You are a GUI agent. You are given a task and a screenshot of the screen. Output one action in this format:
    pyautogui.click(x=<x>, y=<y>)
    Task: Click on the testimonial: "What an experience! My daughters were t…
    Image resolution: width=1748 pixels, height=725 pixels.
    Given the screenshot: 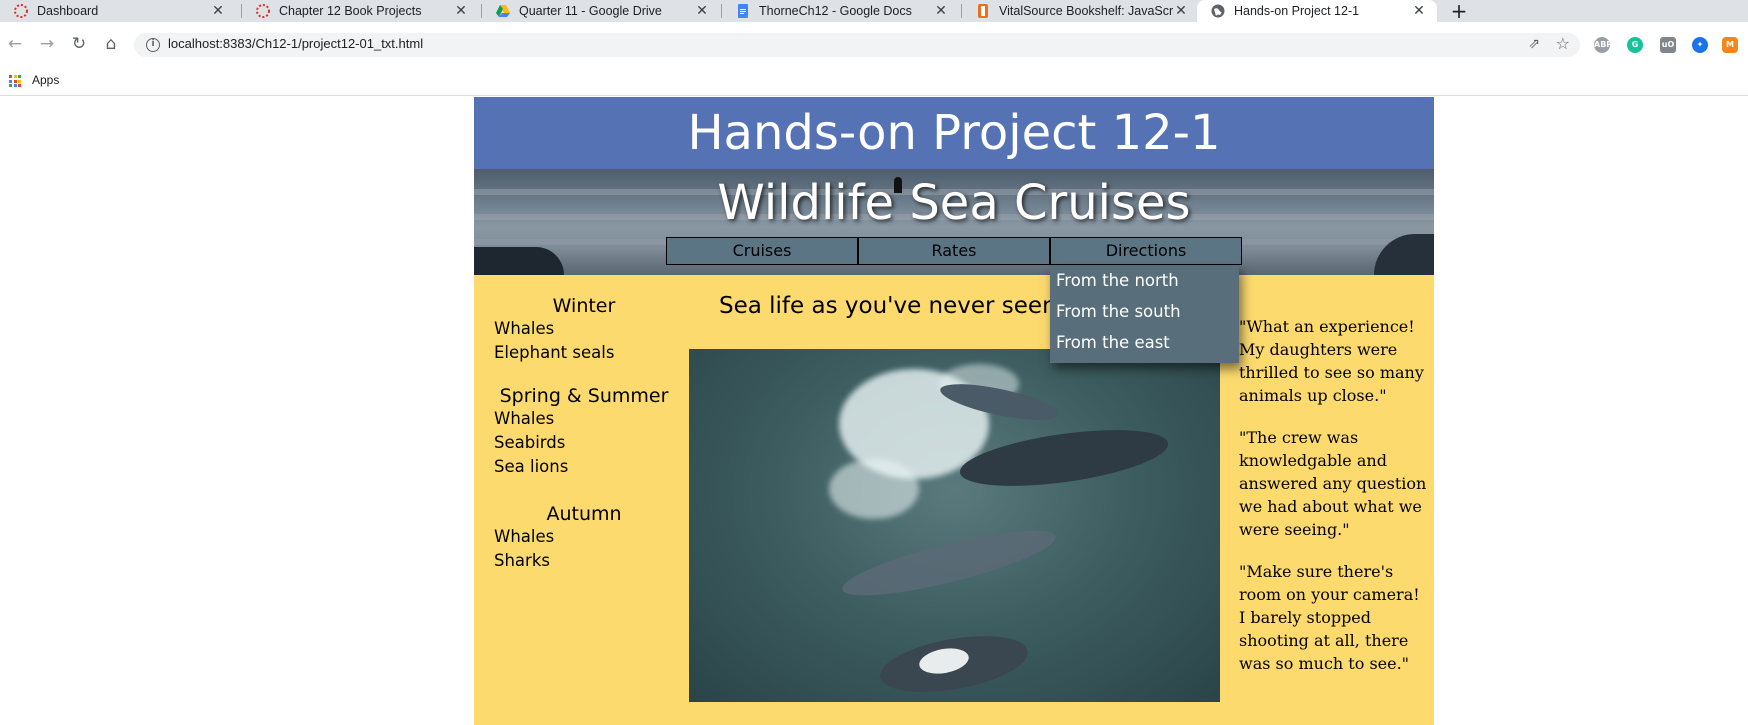 What is the action you would take?
    pyautogui.click(x=1331, y=361)
    